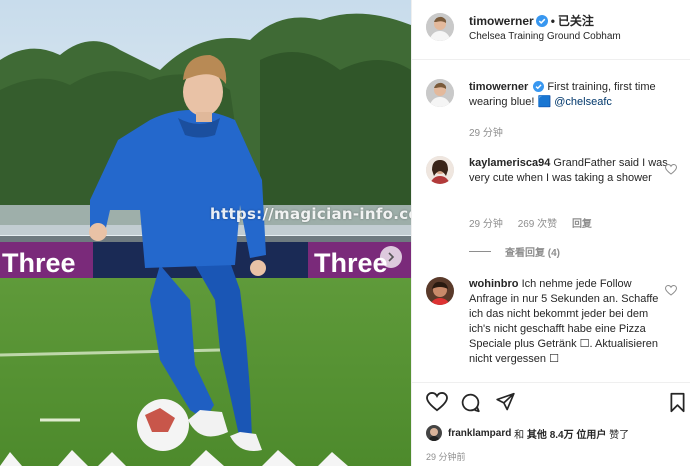  I want to click on comment-time: 29 分钟, so click(486, 224).